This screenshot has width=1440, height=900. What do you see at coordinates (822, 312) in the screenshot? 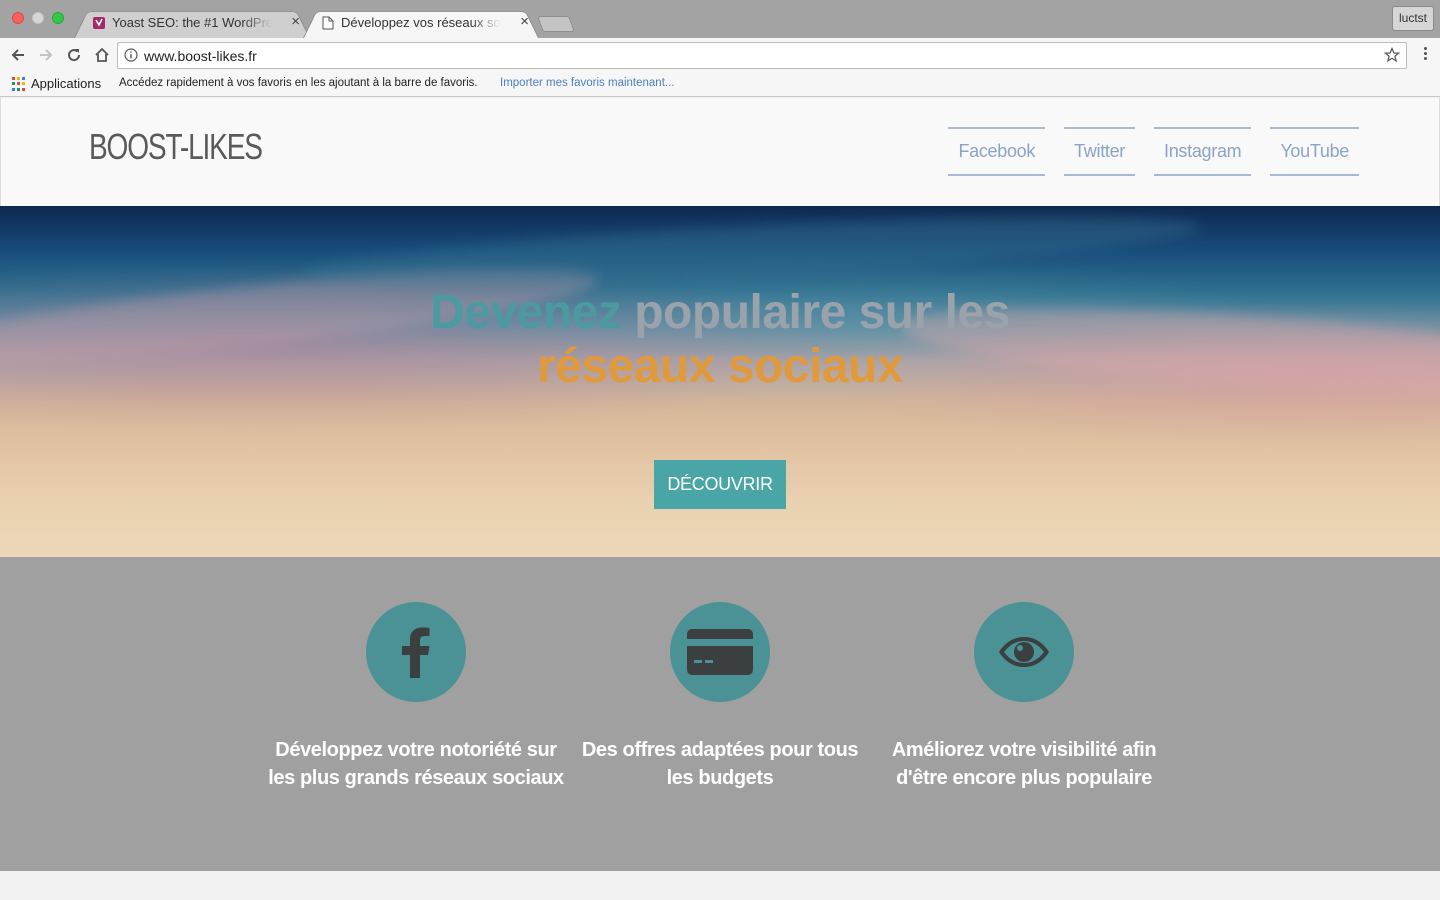
I see `hero-title-middle: populaire sur les` at bounding box center [822, 312].